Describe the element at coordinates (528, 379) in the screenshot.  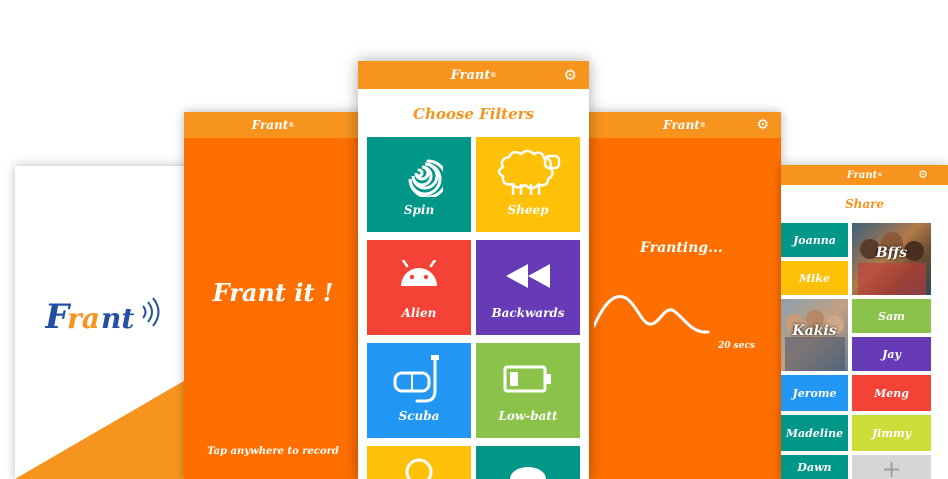
I see `battery-low-icon` at that location.